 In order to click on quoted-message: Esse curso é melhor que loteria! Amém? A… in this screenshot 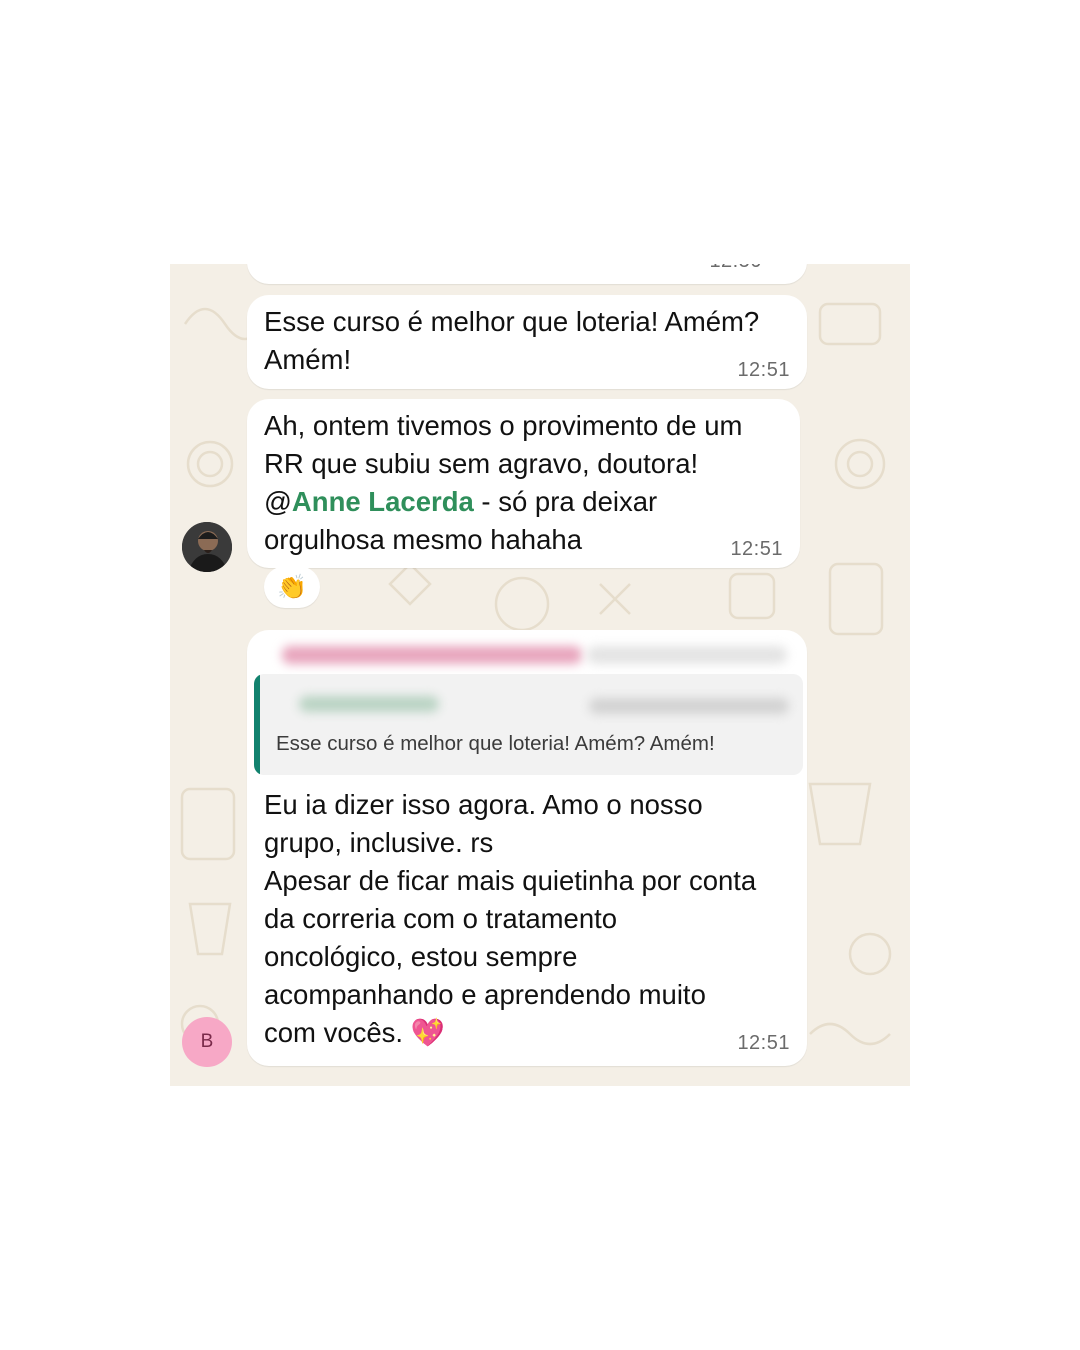, I will do `click(528, 724)`.